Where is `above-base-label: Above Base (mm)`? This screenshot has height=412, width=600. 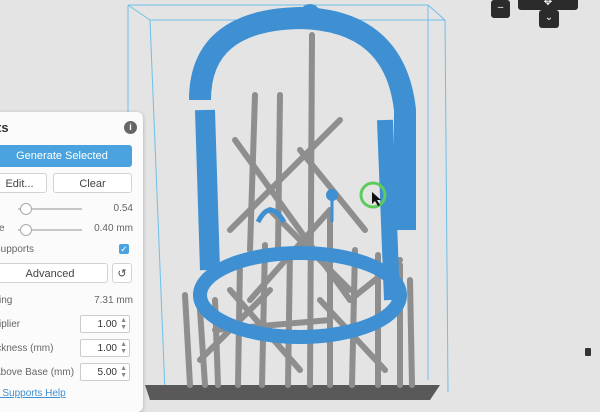
above-base-label: Above Base (mm) is located at coordinates (37, 372).